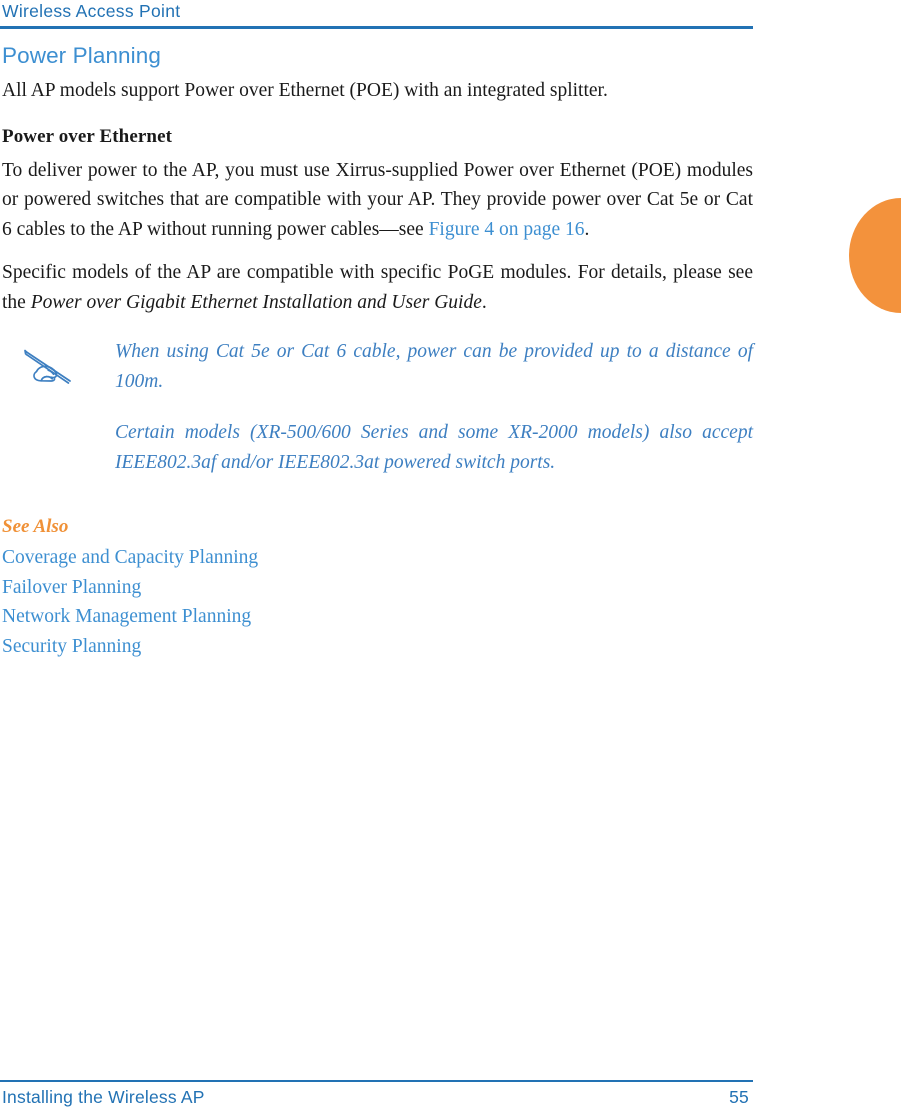 The width and height of the screenshot is (901, 1114). What do you see at coordinates (103, 1097) in the screenshot?
I see `footer-chapter-title: Installing the Wireless AP` at bounding box center [103, 1097].